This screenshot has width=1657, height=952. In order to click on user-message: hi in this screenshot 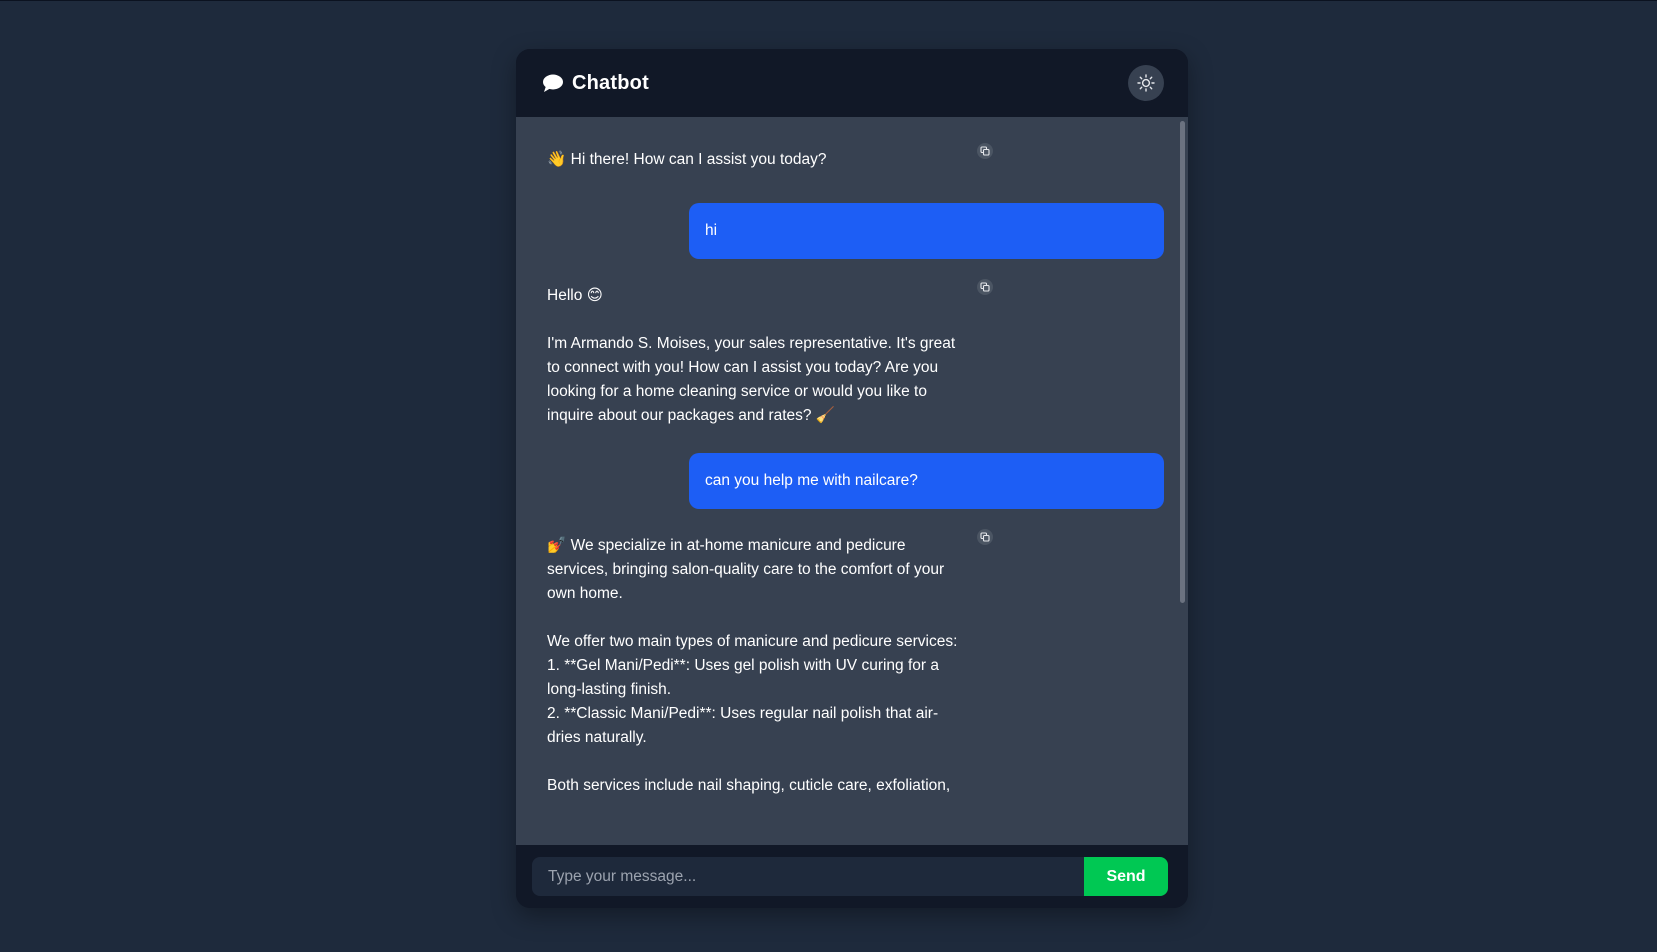, I will do `click(926, 231)`.